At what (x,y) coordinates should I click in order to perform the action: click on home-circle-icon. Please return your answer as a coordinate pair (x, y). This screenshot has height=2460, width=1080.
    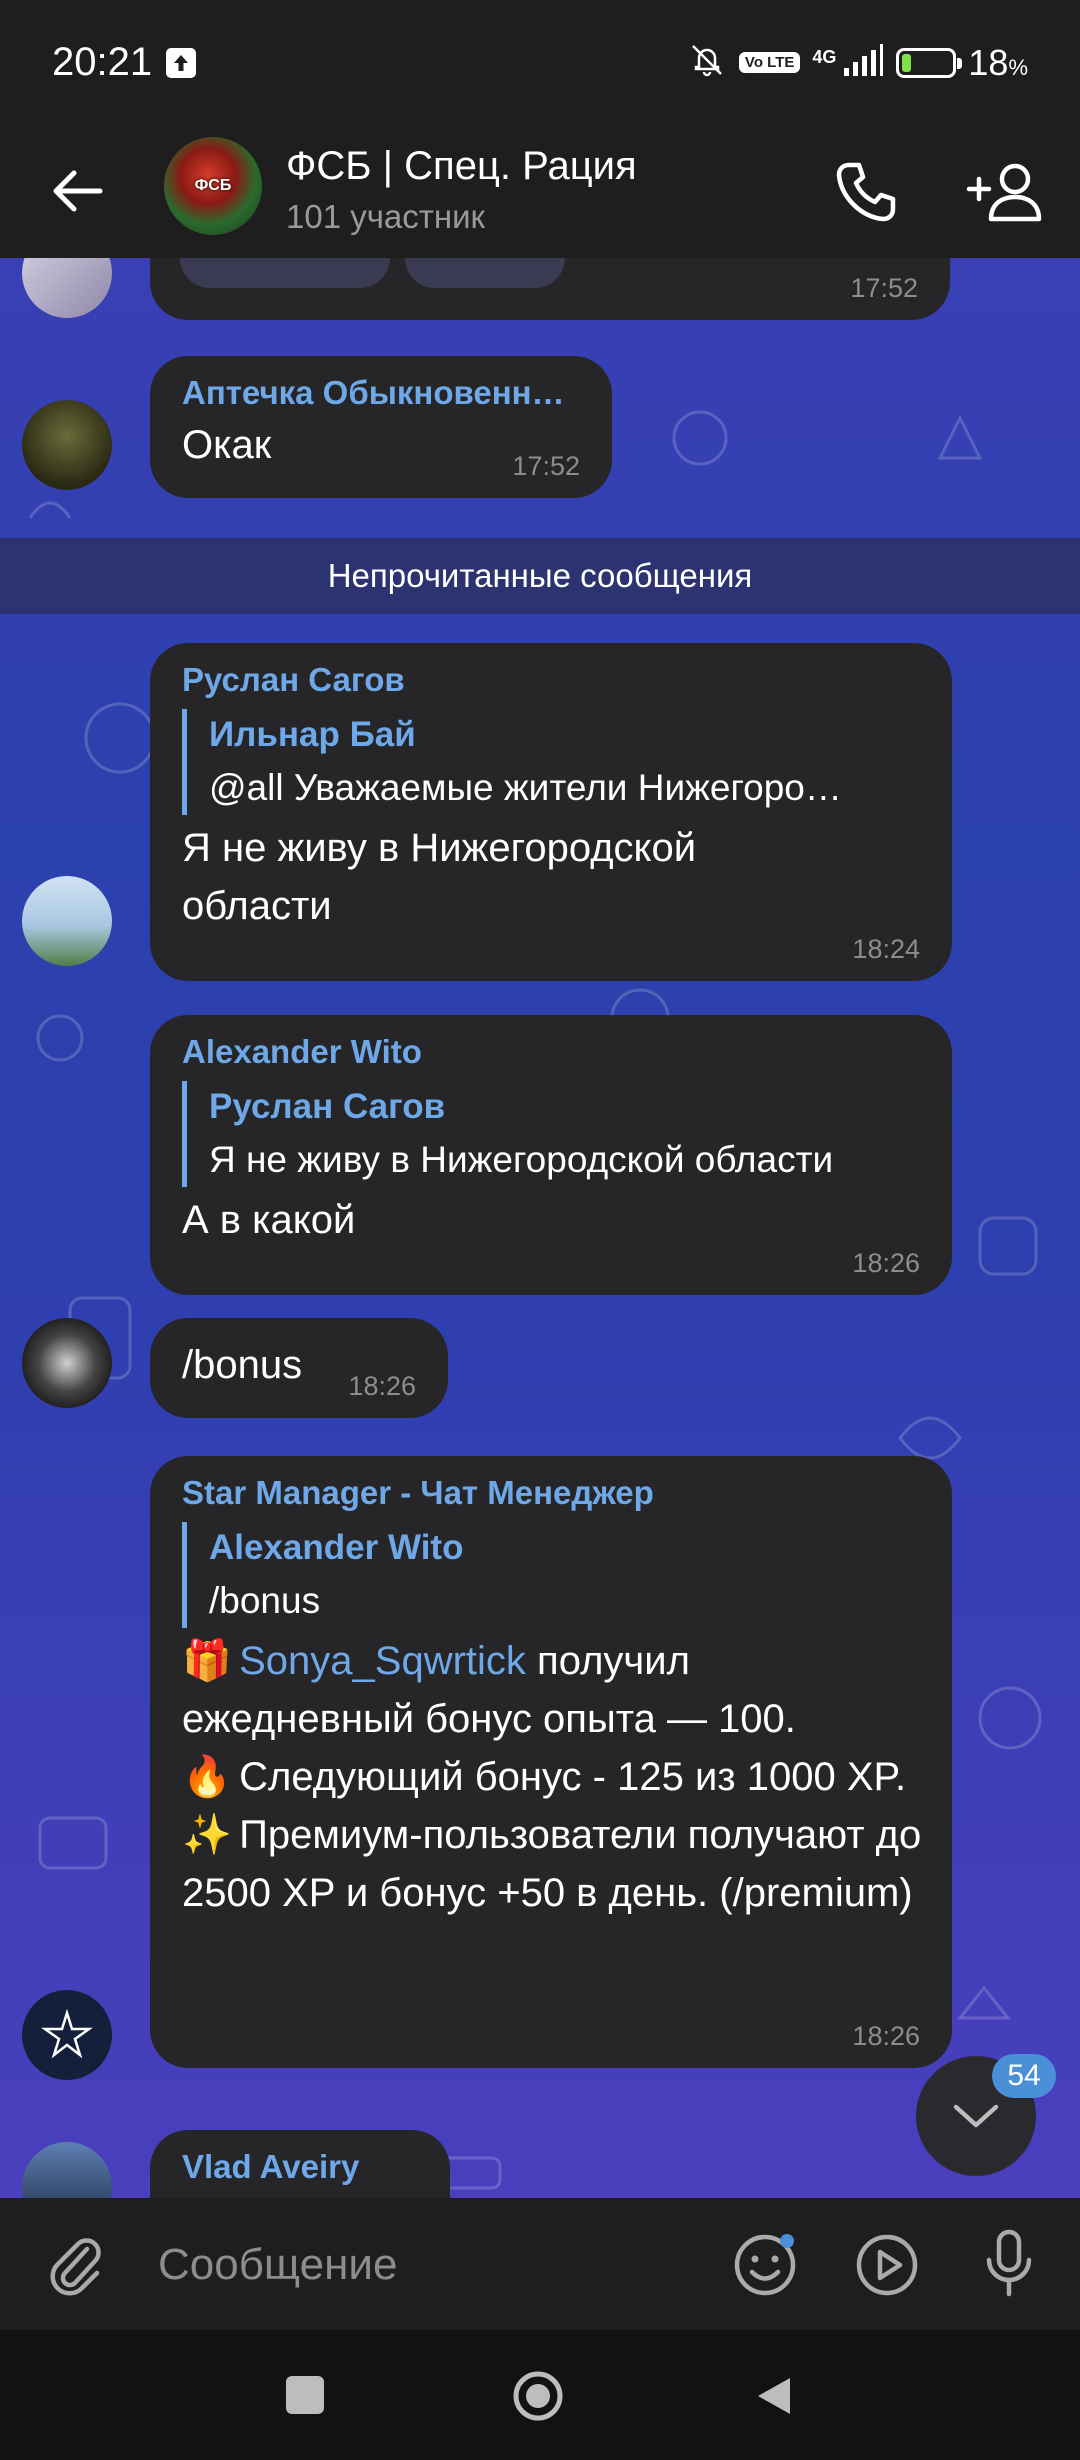
    Looking at the image, I should click on (538, 2396).